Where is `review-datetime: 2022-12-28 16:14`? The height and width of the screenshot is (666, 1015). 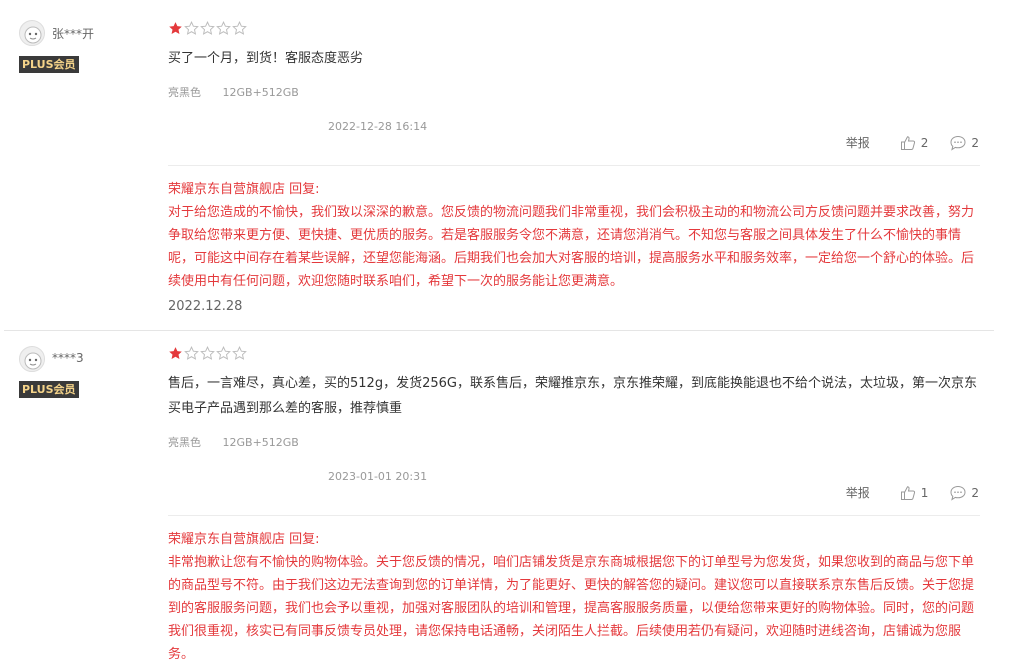
review-datetime: 2022-12-28 16:14 is located at coordinates (378, 126).